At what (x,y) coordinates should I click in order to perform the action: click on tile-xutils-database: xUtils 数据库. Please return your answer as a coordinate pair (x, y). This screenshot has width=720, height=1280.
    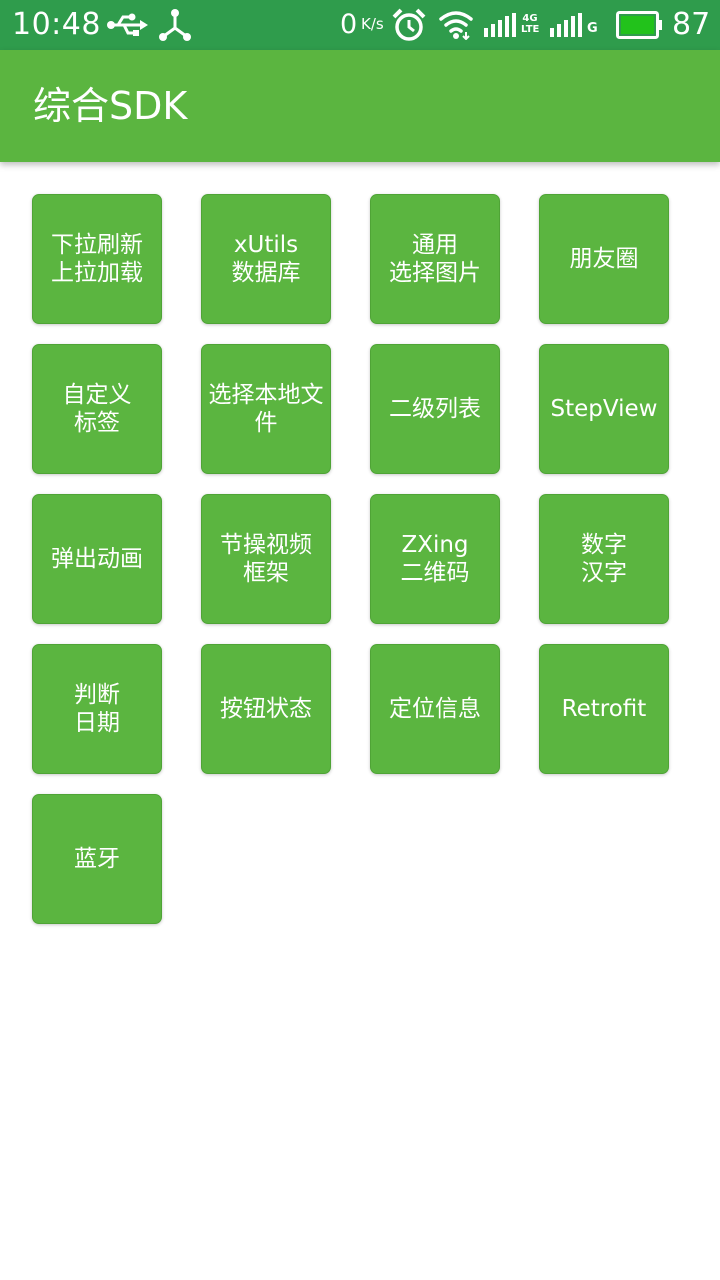
    Looking at the image, I should click on (266, 259).